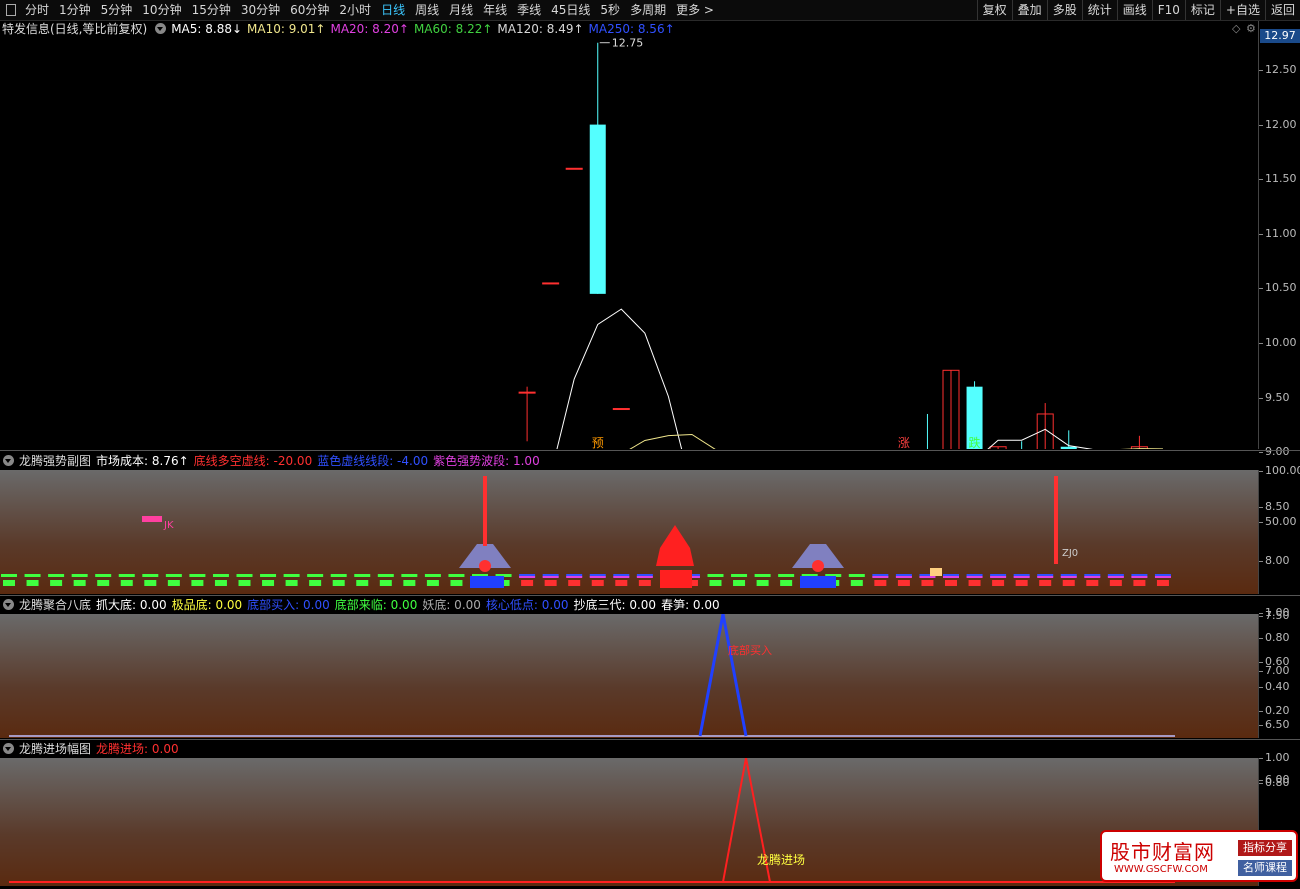 This screenshot has width=1300, height=889. Describe the element at coordinates (393, 10) in the screenshot. I see `period-tab: 日线` at that location.